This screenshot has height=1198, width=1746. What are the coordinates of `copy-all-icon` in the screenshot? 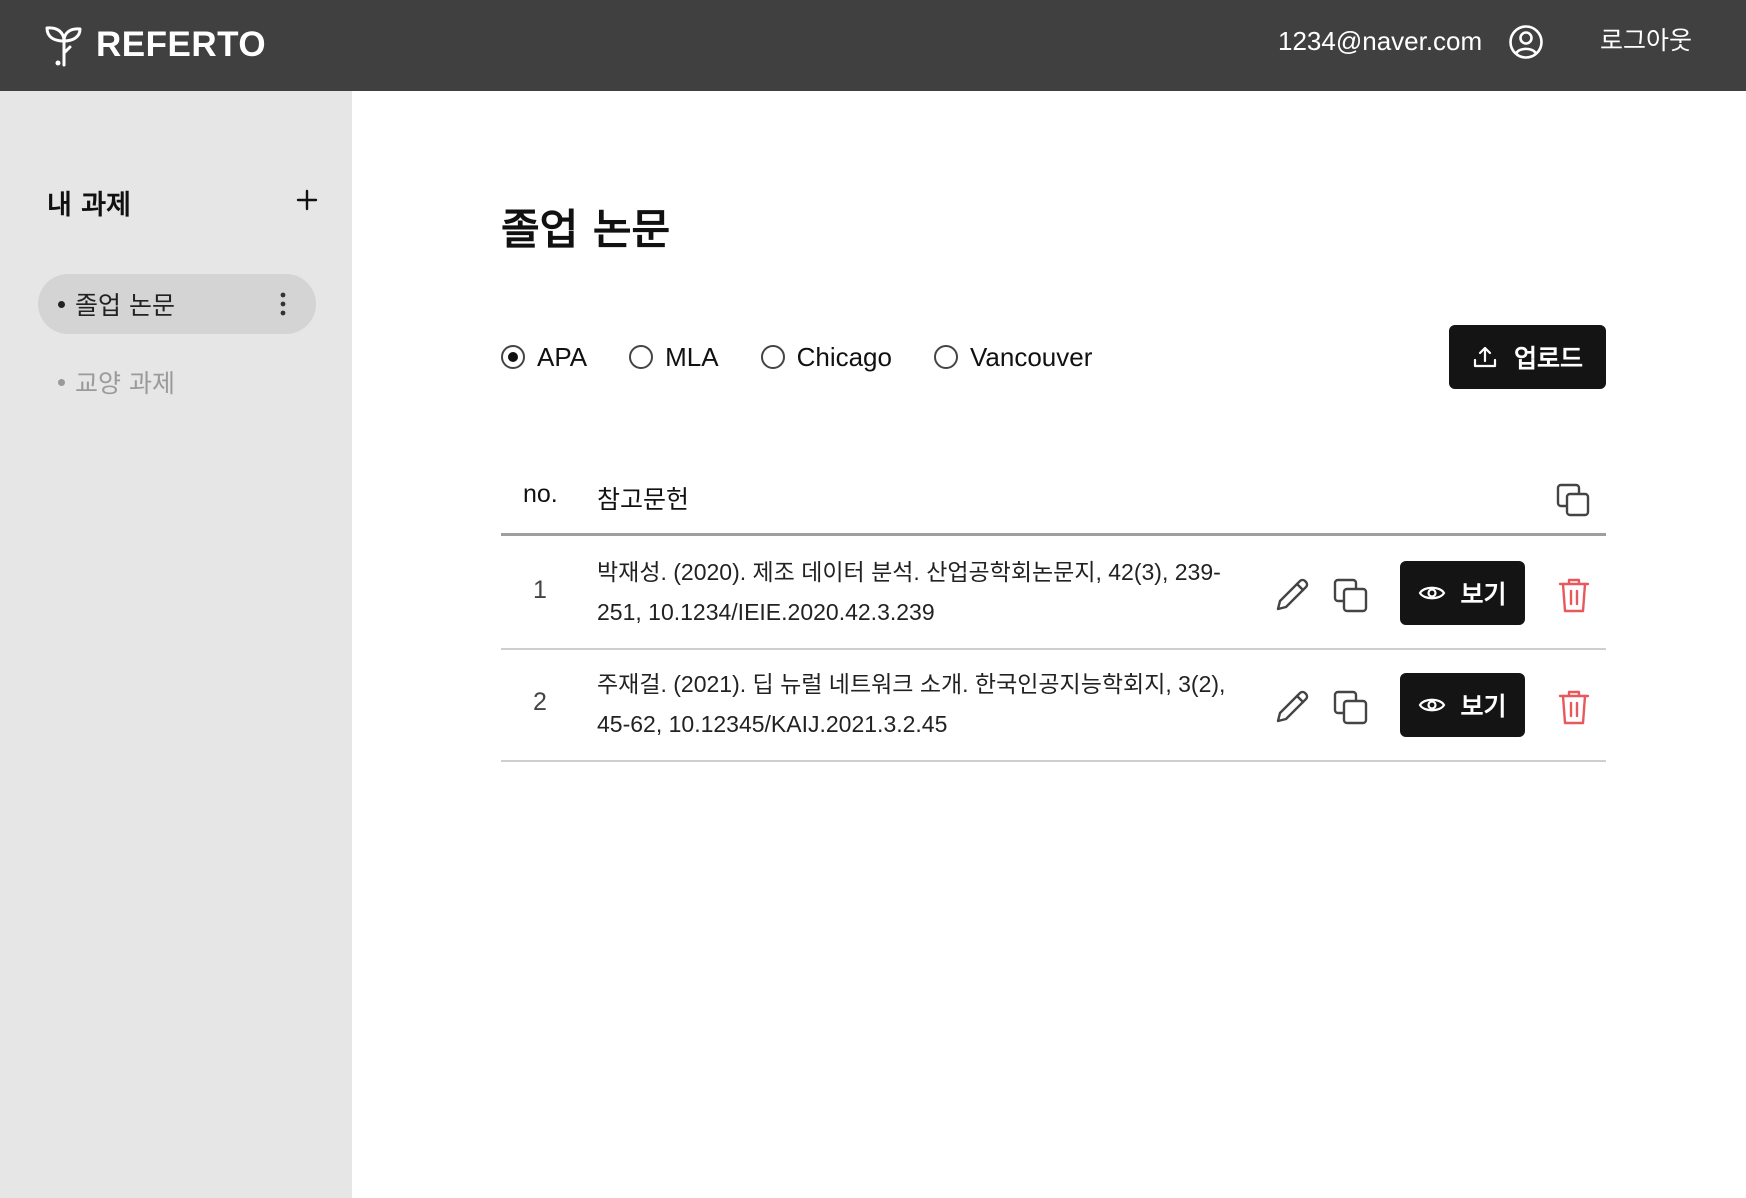 It's located at (1573, 500).